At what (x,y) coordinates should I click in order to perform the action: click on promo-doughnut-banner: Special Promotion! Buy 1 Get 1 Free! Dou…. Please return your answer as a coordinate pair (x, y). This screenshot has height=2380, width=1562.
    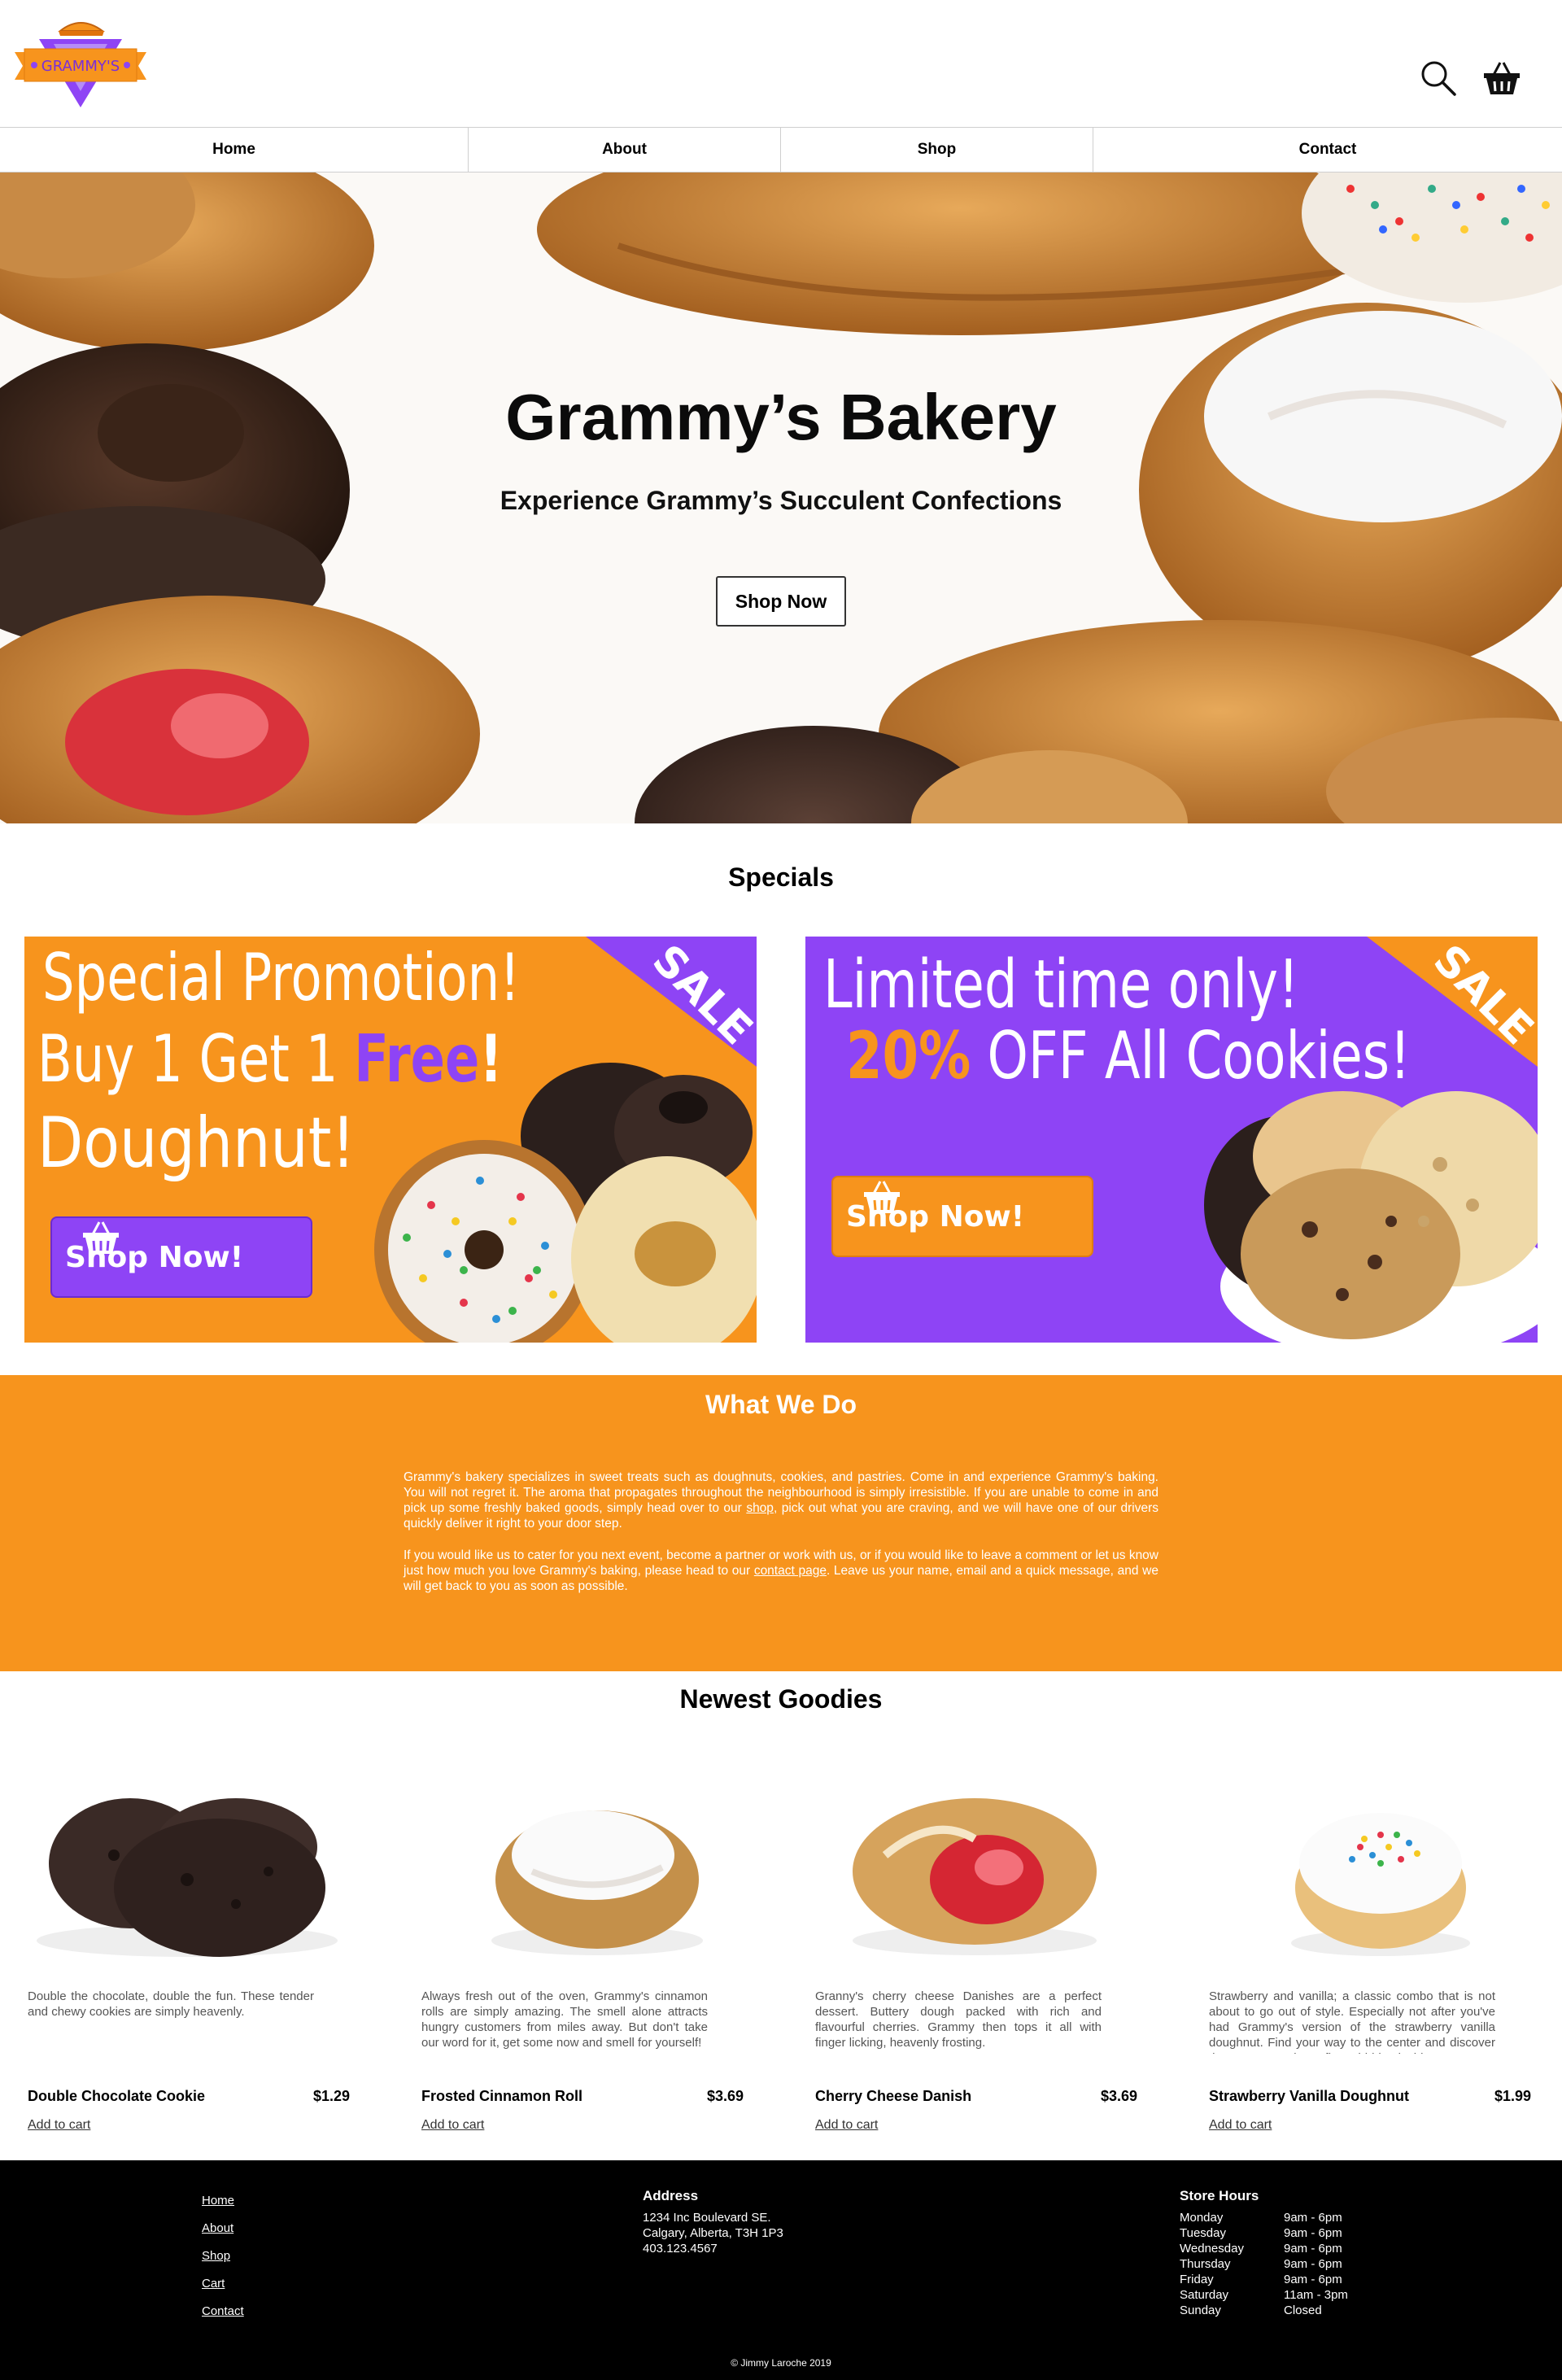
    Looking at the image, I should click on (390, 1140).